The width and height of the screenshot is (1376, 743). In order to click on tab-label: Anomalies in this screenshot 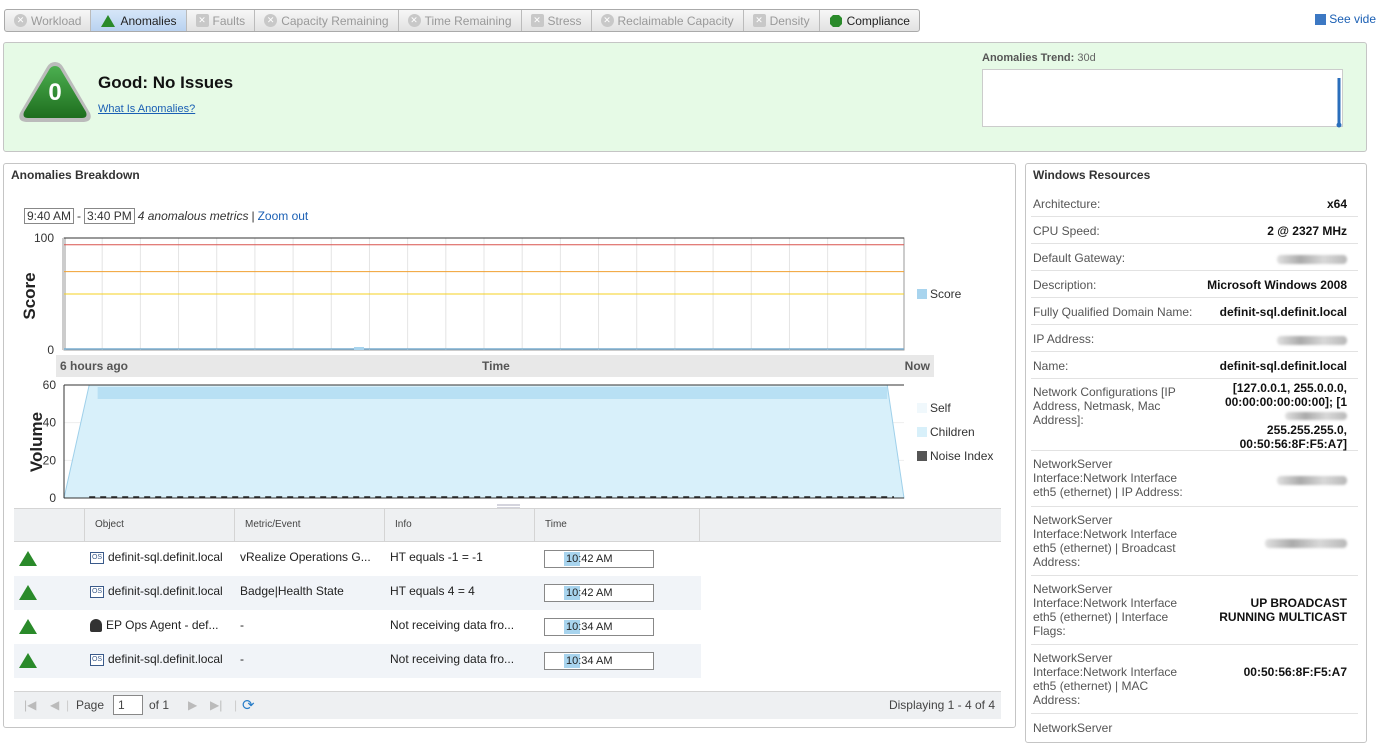, I will do `click(148, 20)`.